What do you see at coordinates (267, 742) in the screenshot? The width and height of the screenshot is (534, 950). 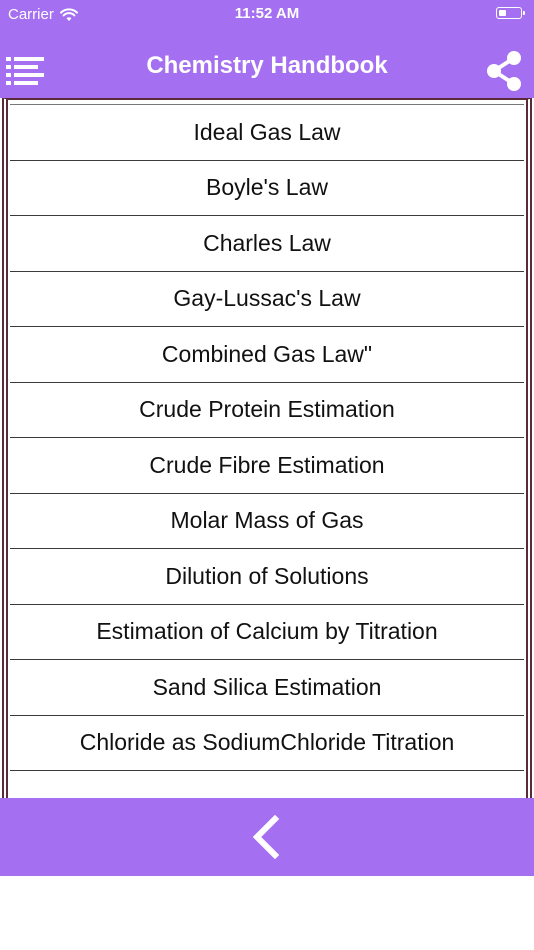 I see `list-item: Chloride as SodiumChloride Titration` at bounding box center [267, 742].